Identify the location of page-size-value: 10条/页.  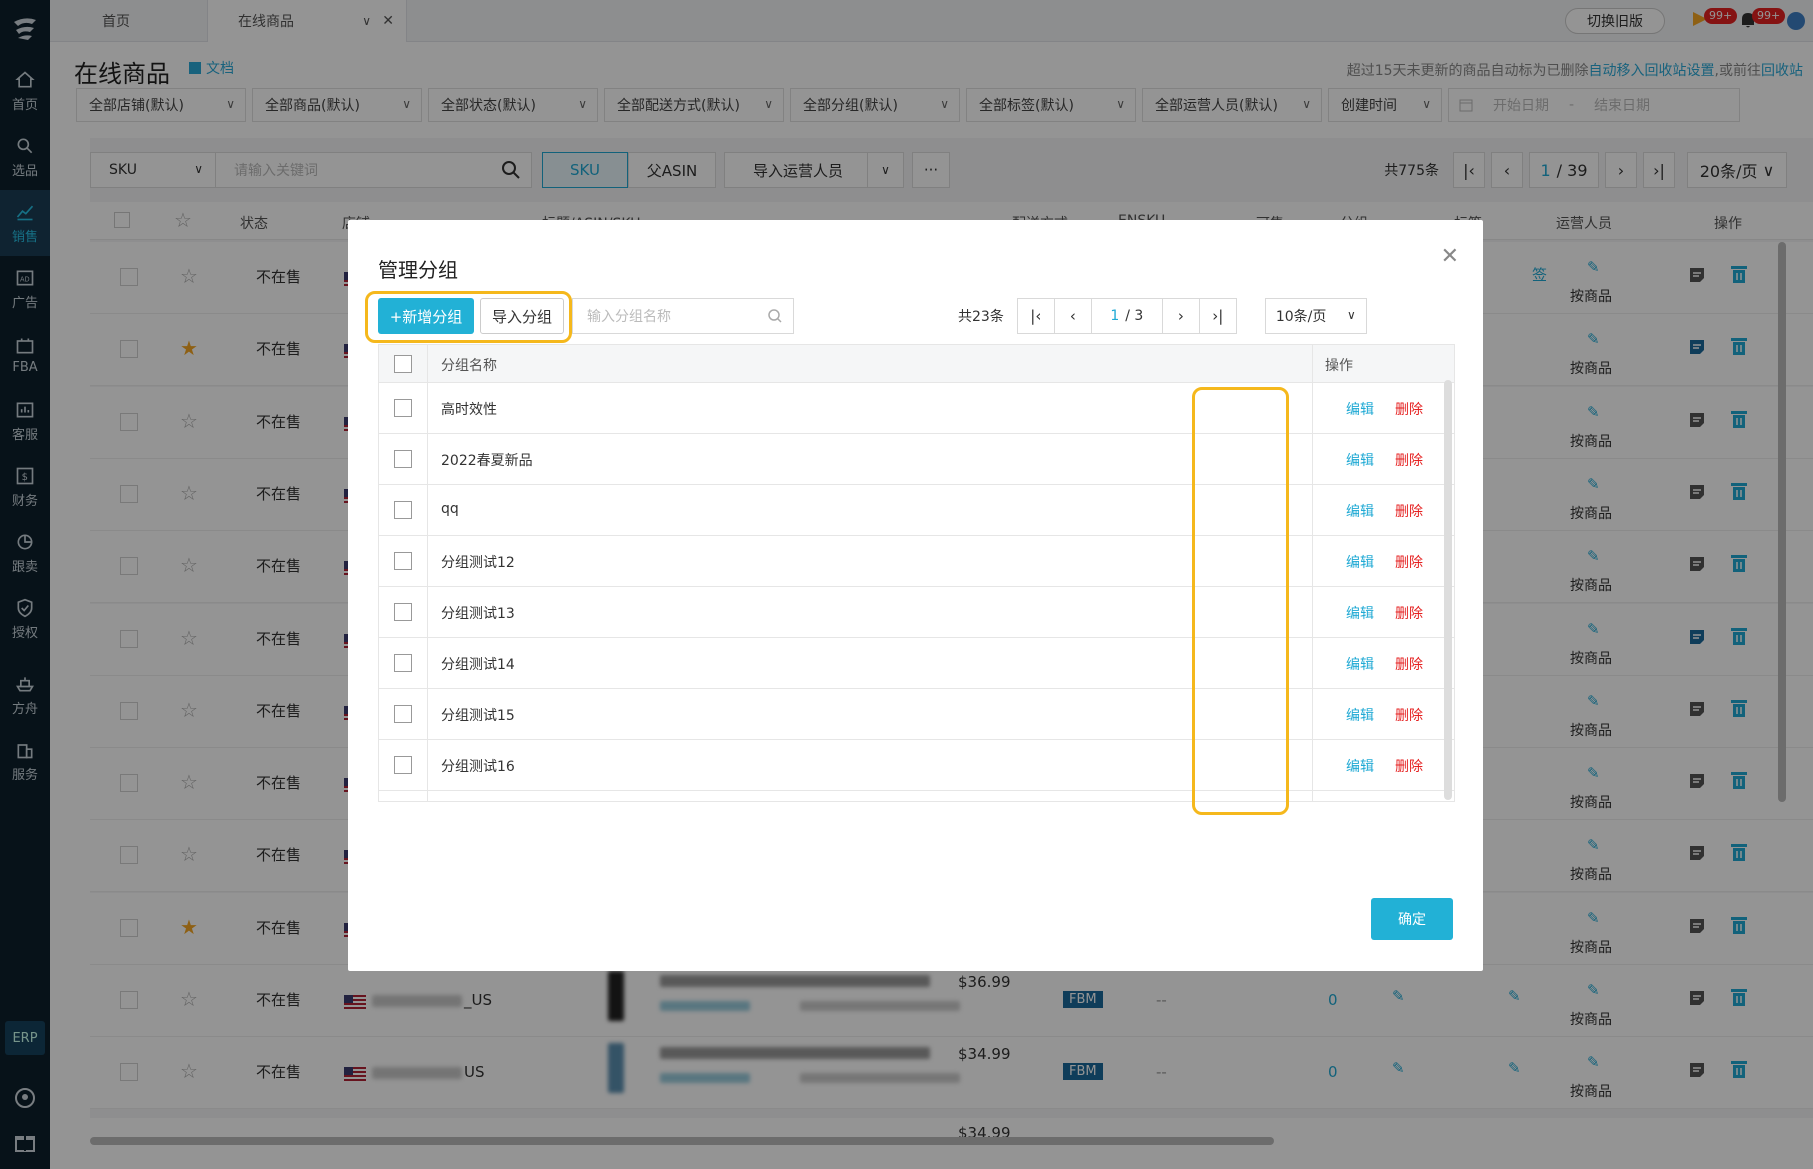
(1301, 317).